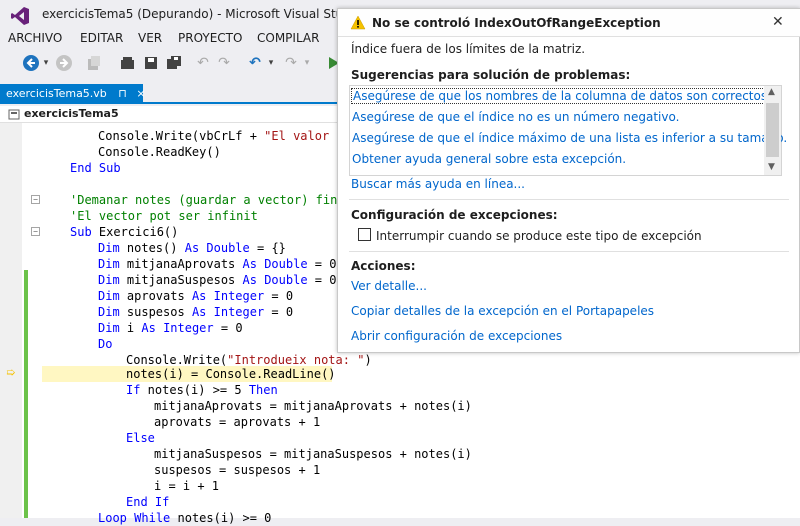 This screenshot has width=800, height=526. Describe the element at coordinates (271, 63) in the screenshot. I see `undo-dropdown-icon: ▾` at that location.